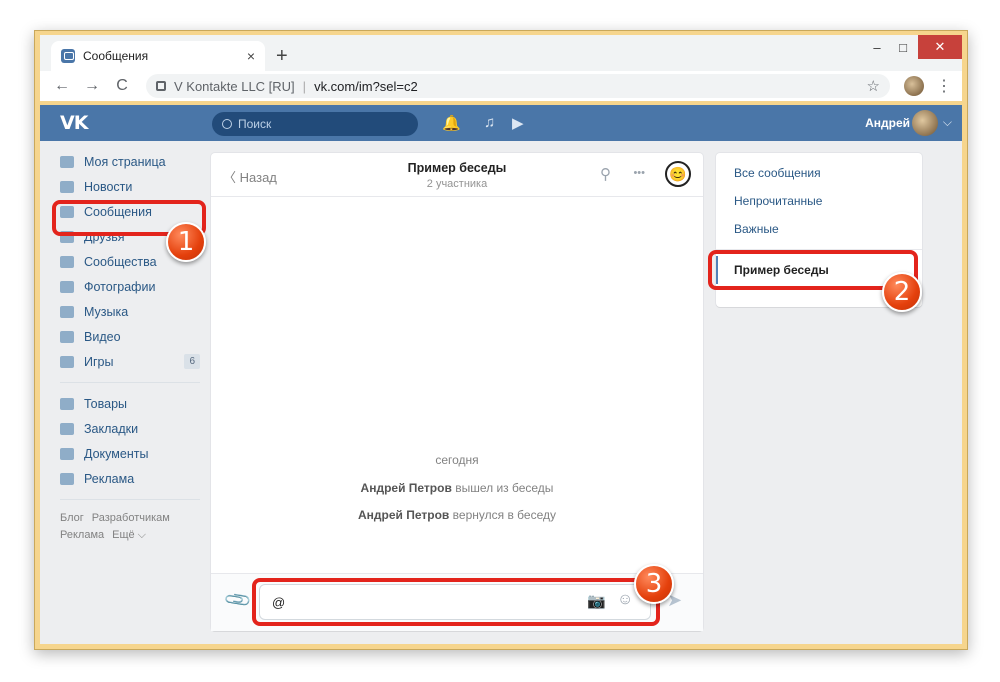 The image size is (1000, 682). Describe the element at coordinates (451, 123) in the screenshot. I see `bell-icon: 🔔` at that location.